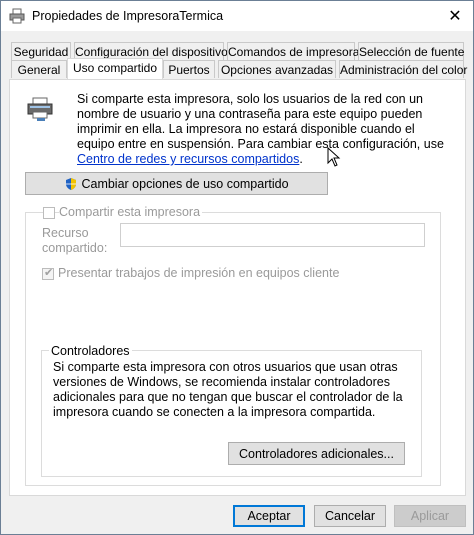 The image size is (474, 535). Describe the element at coordinates (188, 159) in the screenshot. I see `network-center-link: Centro de redes y recursos compartidos` at that location.